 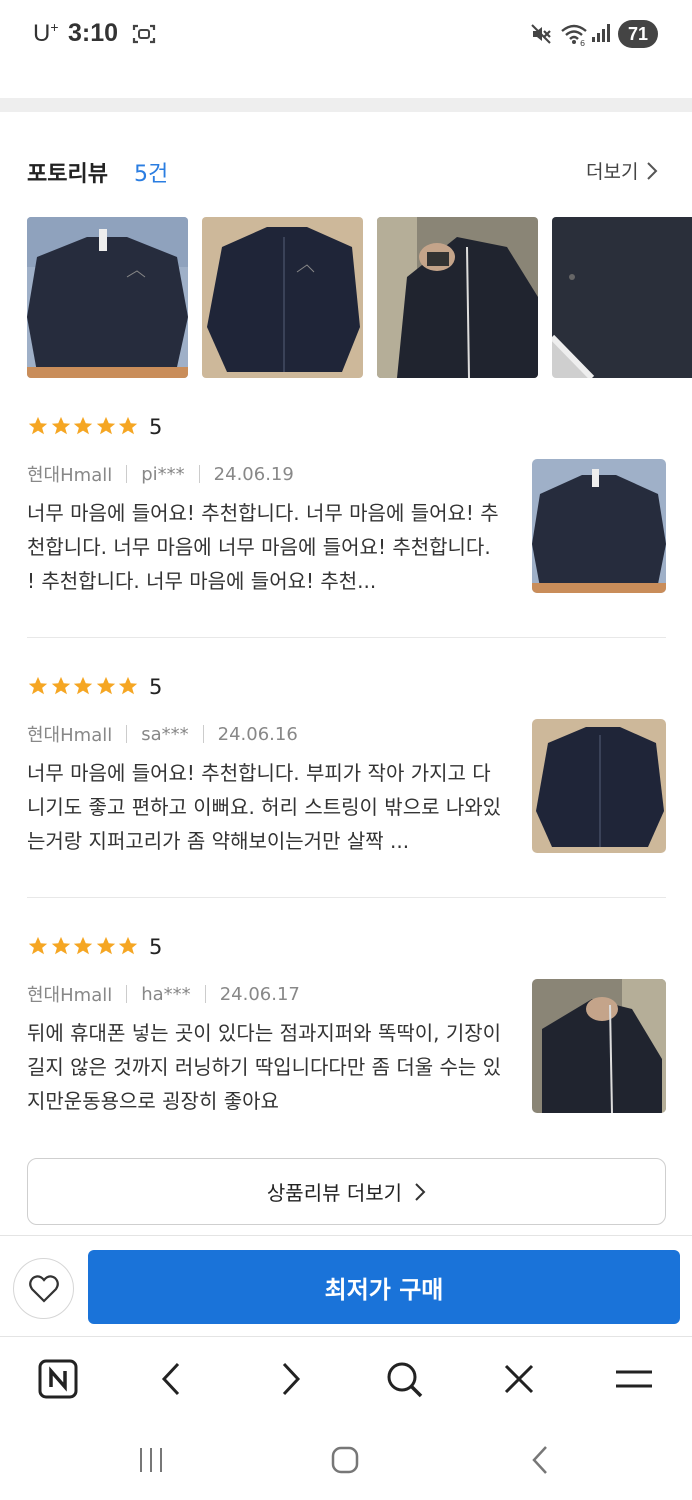 I want to click on review-meta: 현대Hmall ha*** 24.06.17, so click(x=163, y=994).